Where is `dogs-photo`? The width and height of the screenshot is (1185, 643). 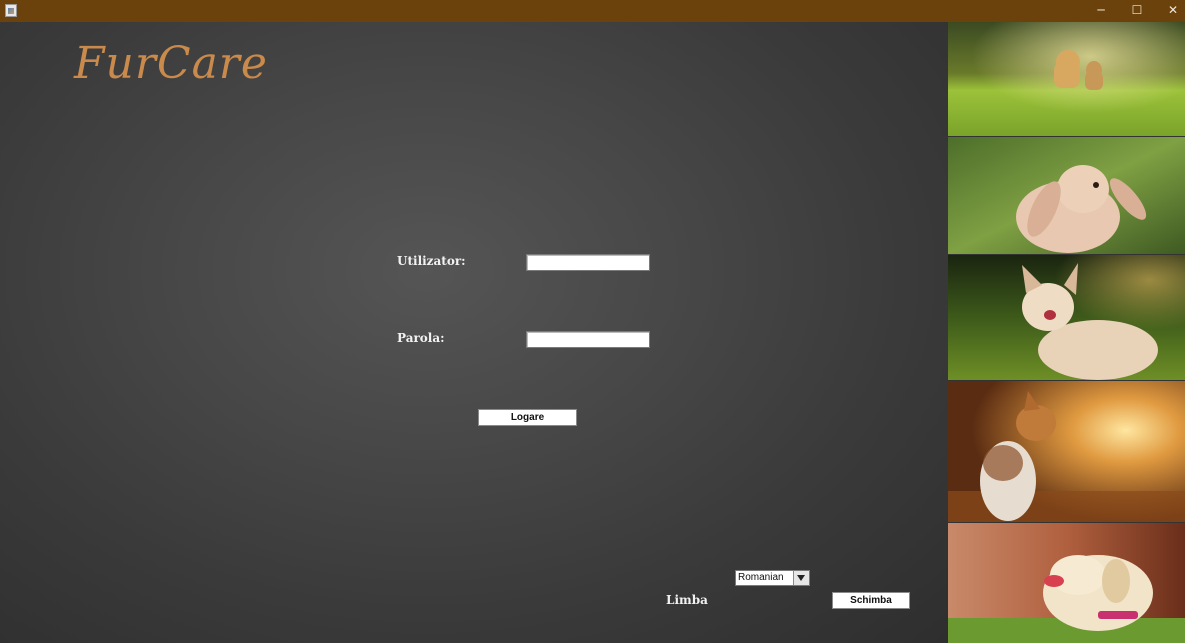 dogs-photo is located at coordinates (1066, 79).